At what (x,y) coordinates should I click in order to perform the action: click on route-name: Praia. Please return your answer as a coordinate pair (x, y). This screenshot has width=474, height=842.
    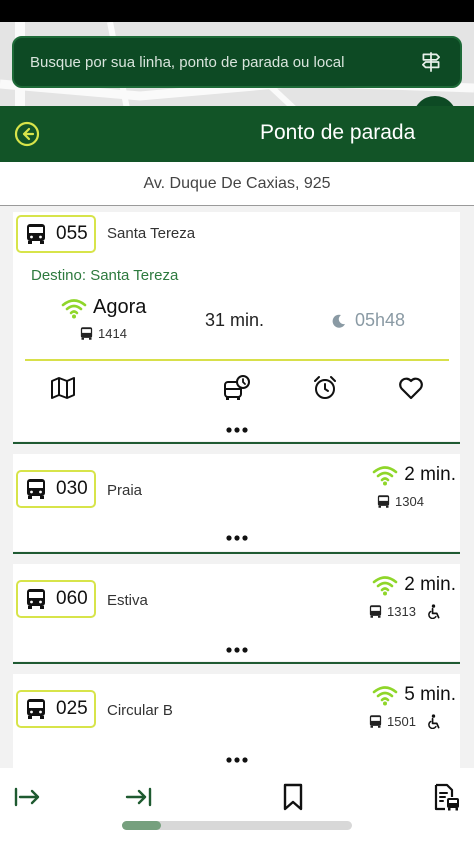
    Looking at the image, I should click on (125, 490).